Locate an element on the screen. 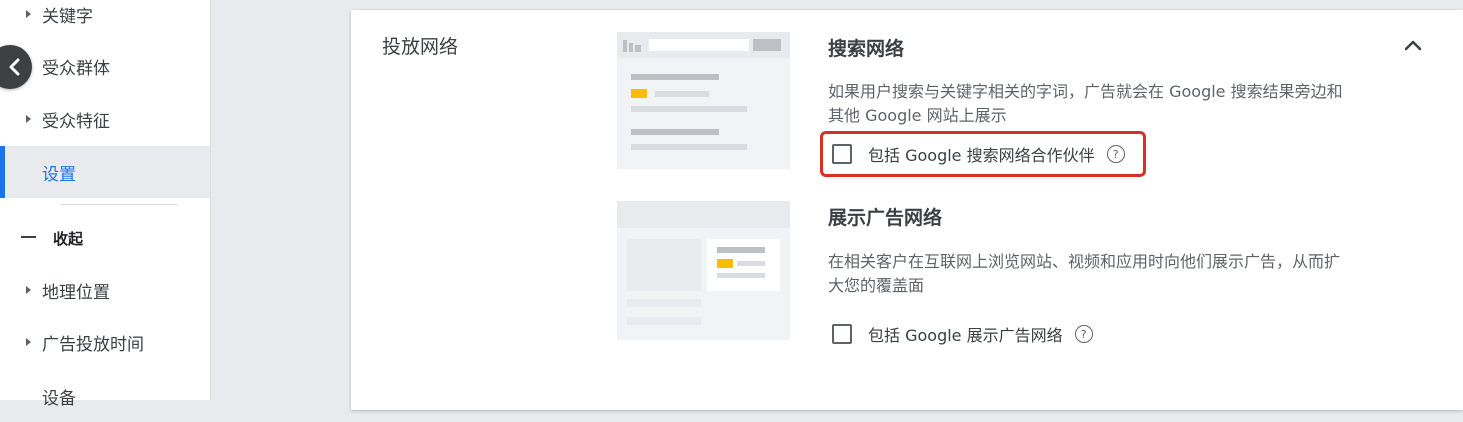 Image resolution: width=1463 pixels, height=422 pixels. sidebar: 关键字 受众群体 受众特征 设置 收起 地理位置 广告投放时间 设备 is located at coordinates (105, 204).